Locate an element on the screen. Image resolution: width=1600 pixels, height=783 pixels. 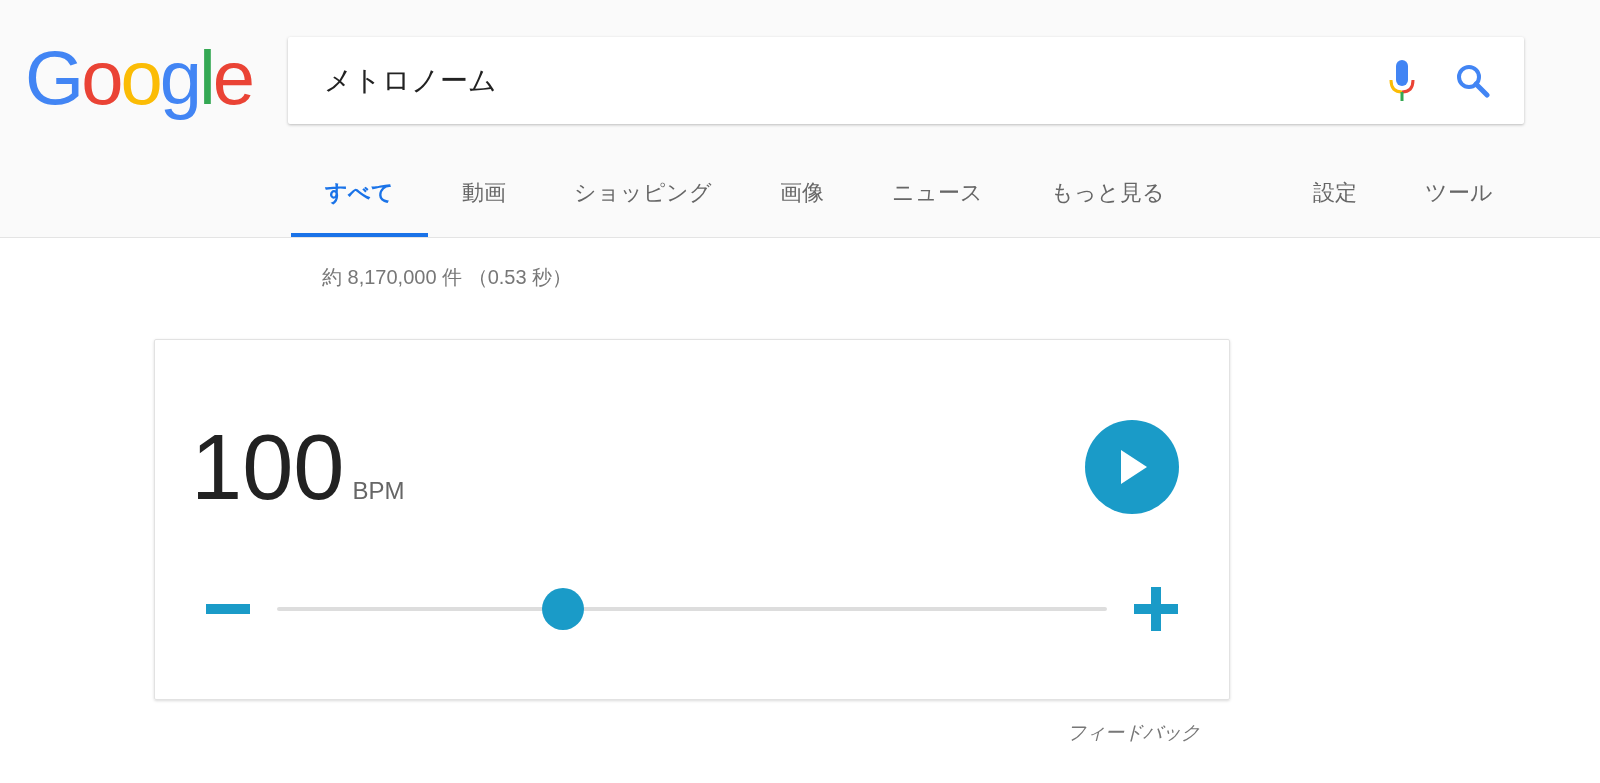
search-input: メトロノーム is located at coordinates (835, 80).